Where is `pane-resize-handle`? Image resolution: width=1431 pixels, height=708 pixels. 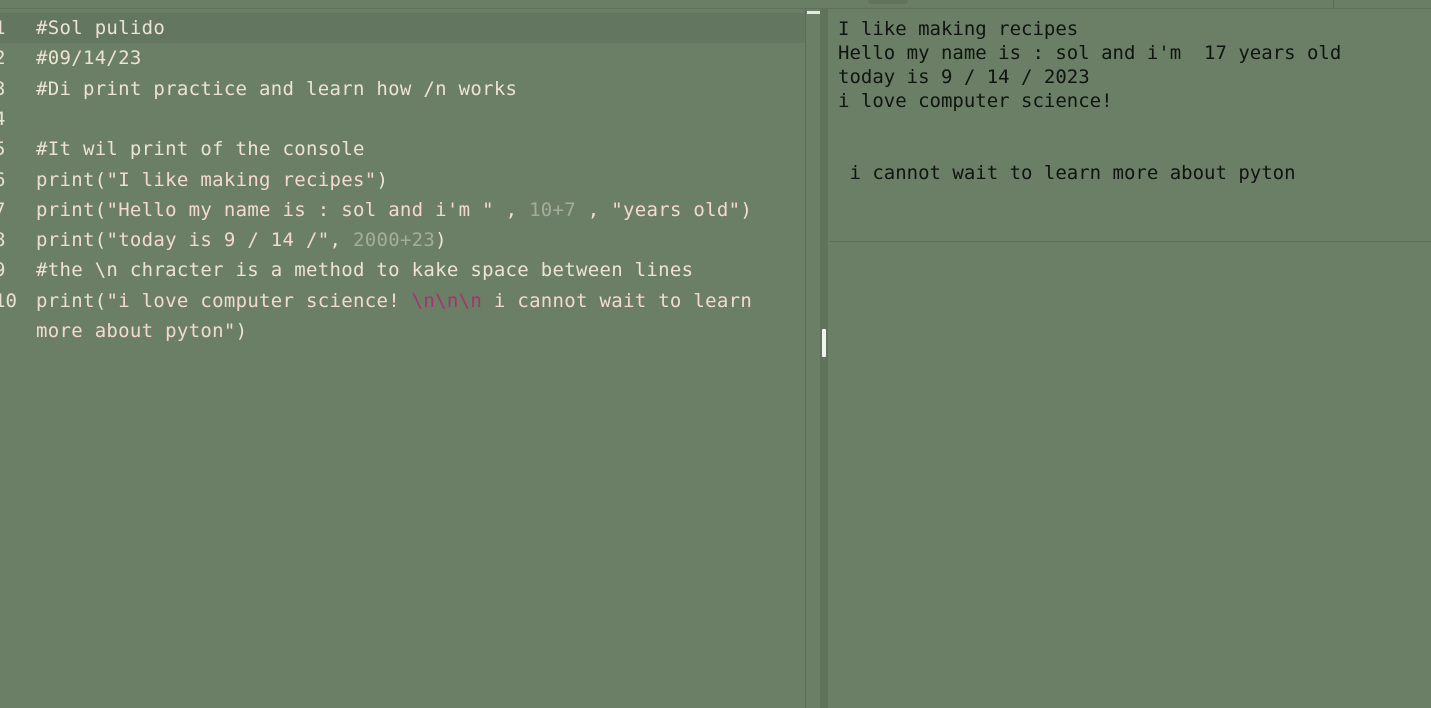
pane-resize-handle is located at coordinates (824, 343).